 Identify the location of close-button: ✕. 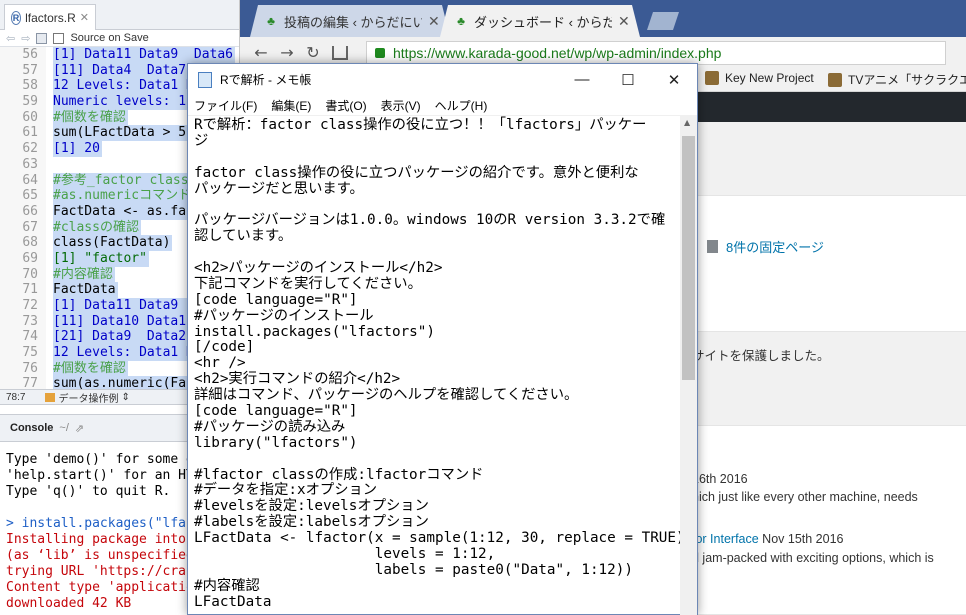
(674, 80).